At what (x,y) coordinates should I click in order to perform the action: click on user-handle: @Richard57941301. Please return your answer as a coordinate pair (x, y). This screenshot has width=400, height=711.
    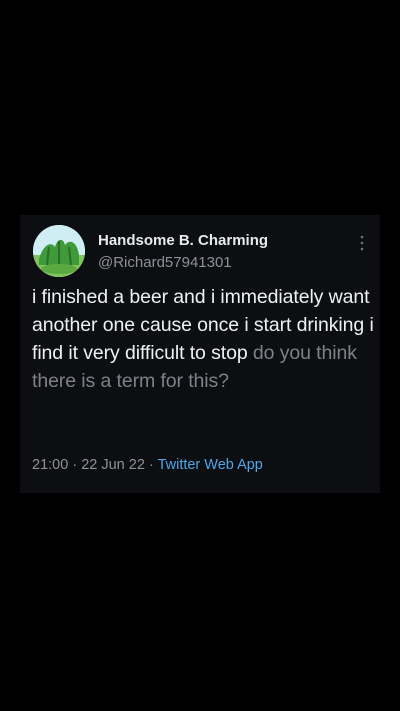
    Looking at the image, I should click on (165, 262).